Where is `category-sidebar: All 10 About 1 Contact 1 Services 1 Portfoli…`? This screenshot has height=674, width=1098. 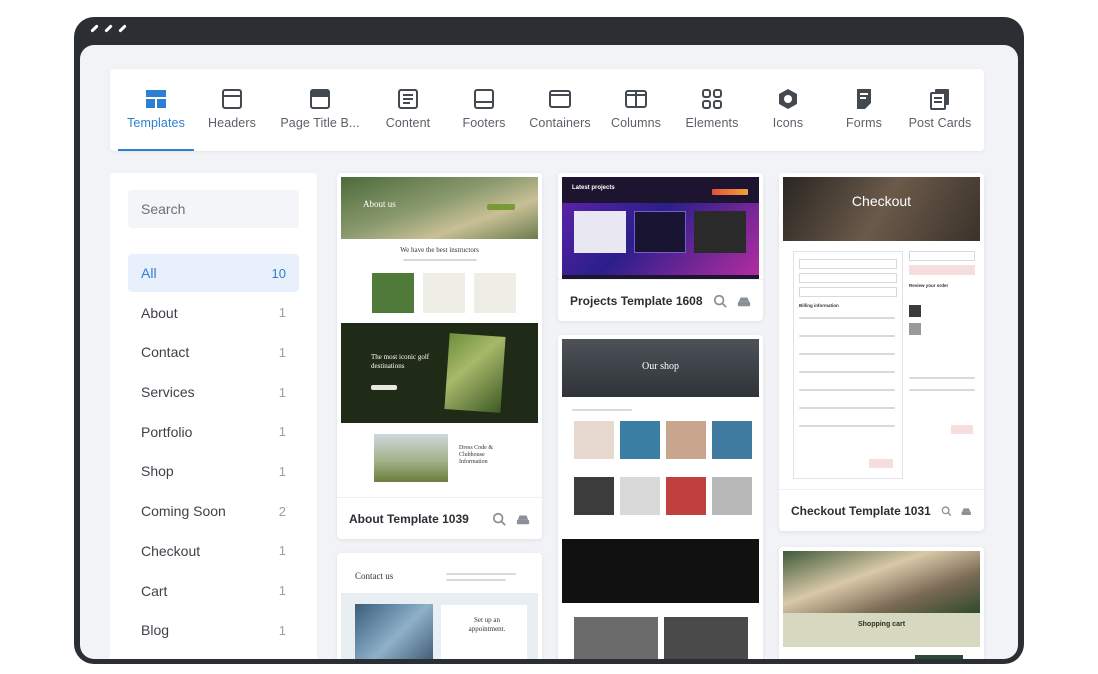 category-sidebar: All 10 About 1 Contact 1 Services 1 Portfoli… is located at coordinates (213, 416).